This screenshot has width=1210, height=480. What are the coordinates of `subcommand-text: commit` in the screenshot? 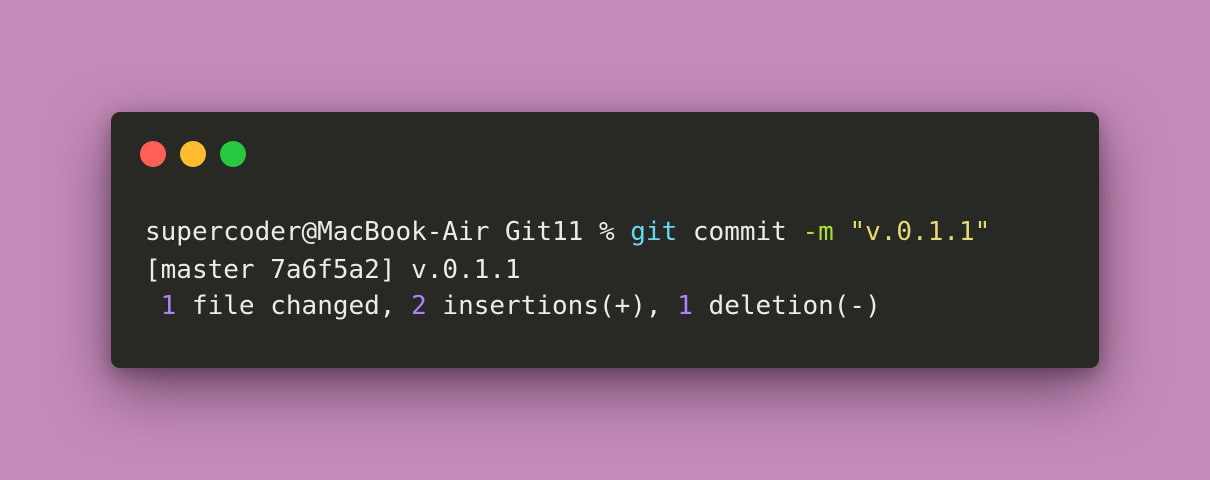 It's located at (740, 232).